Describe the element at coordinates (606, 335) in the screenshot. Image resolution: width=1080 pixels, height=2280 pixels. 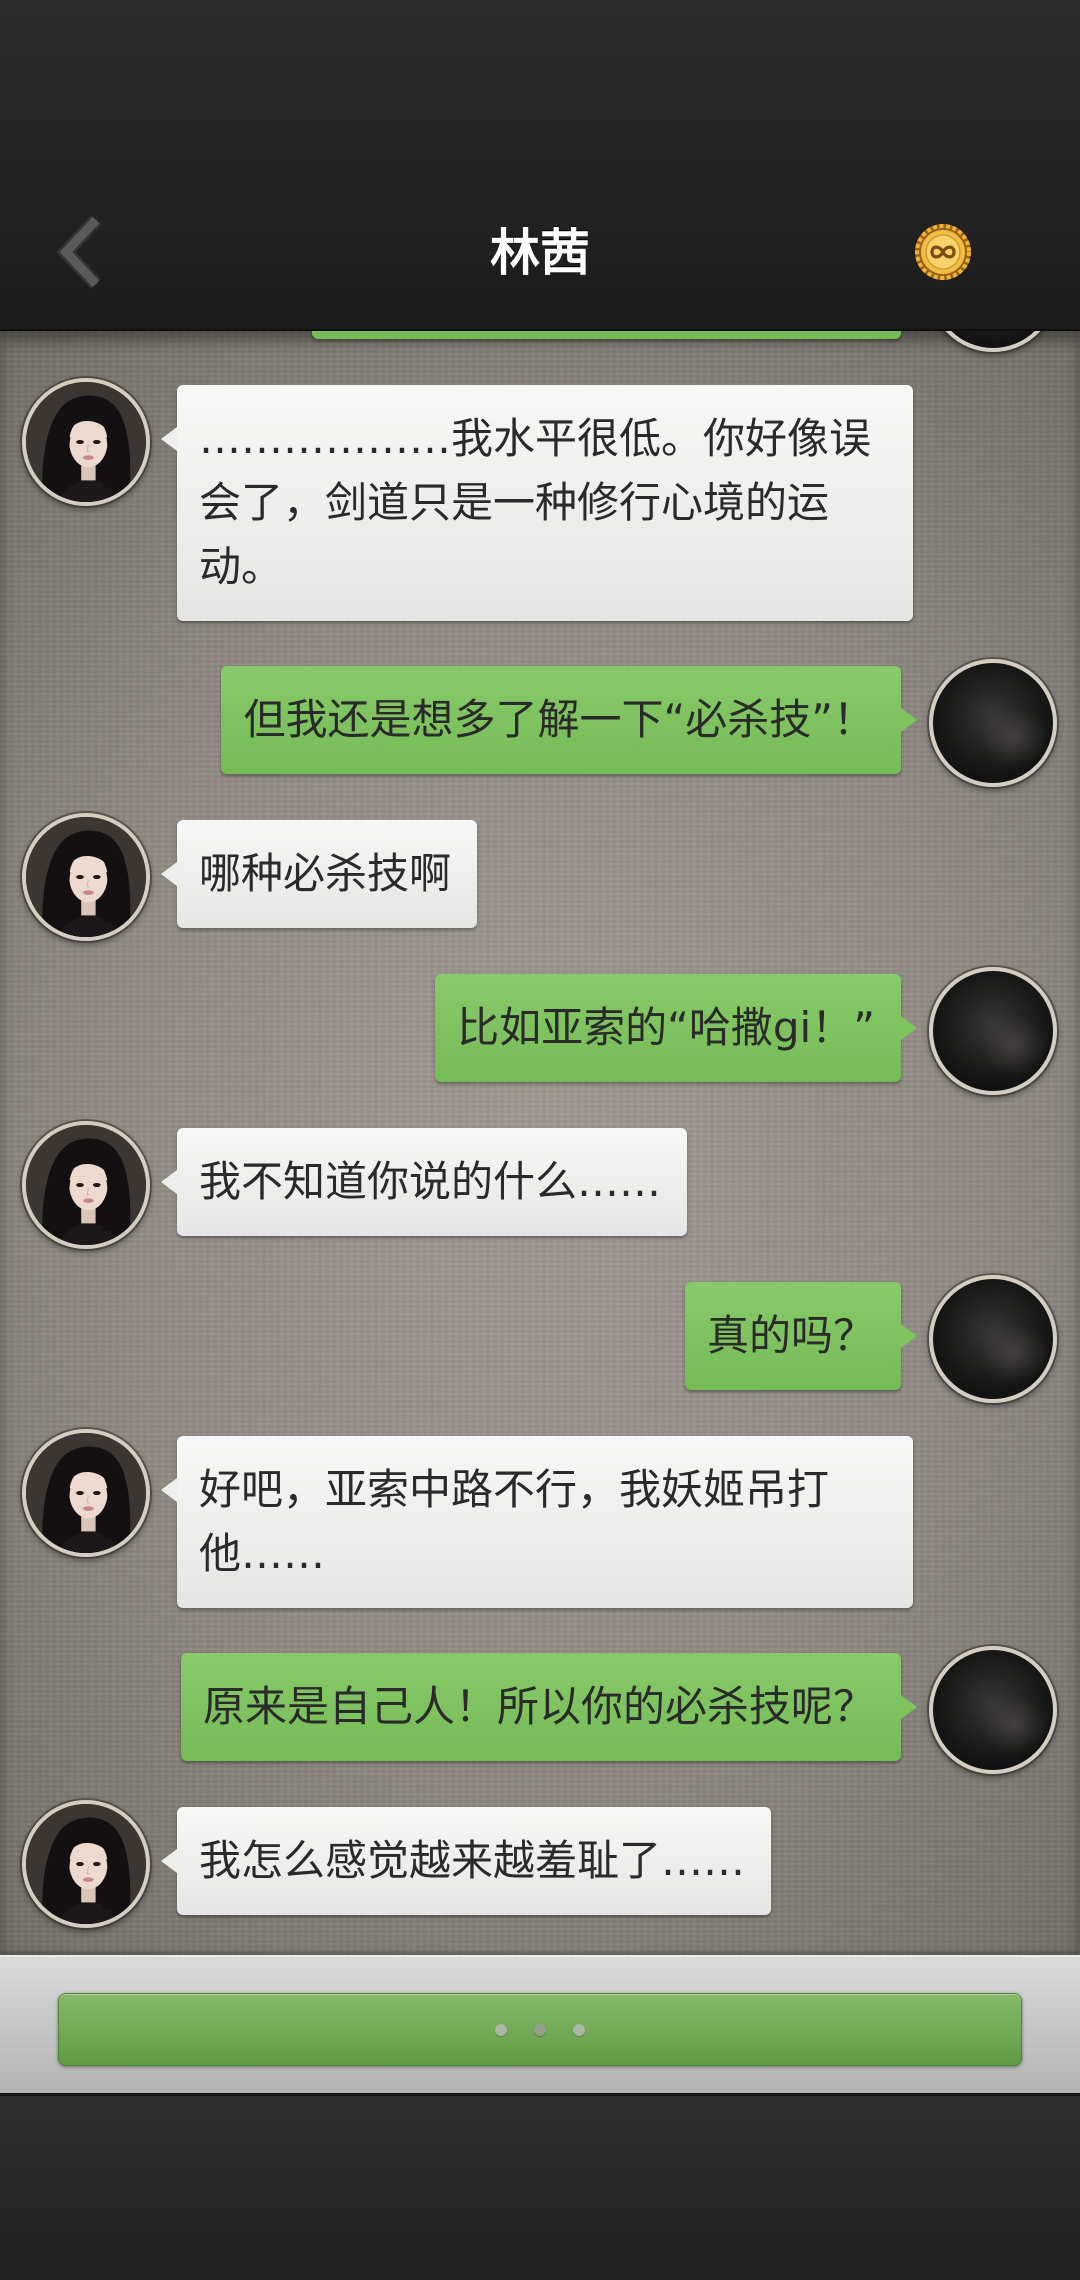
I see `outgoing-message-bubble` at that location.